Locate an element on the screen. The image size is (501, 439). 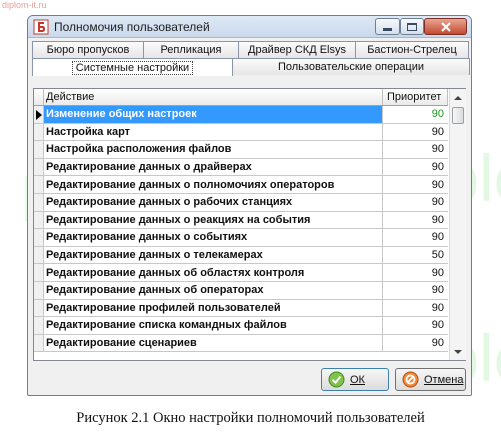
tab-pass-bureau: Бюро пропусков is located at coordinates (88, 49).